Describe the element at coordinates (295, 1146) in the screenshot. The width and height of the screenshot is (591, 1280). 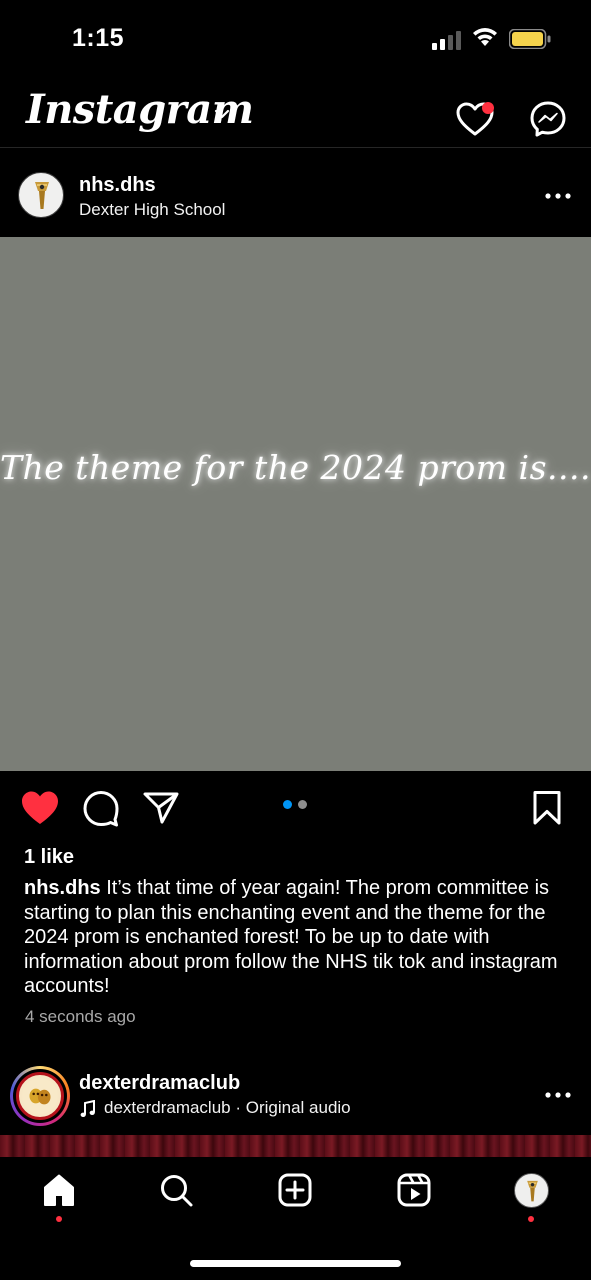
I see `next-post-media` at that location.